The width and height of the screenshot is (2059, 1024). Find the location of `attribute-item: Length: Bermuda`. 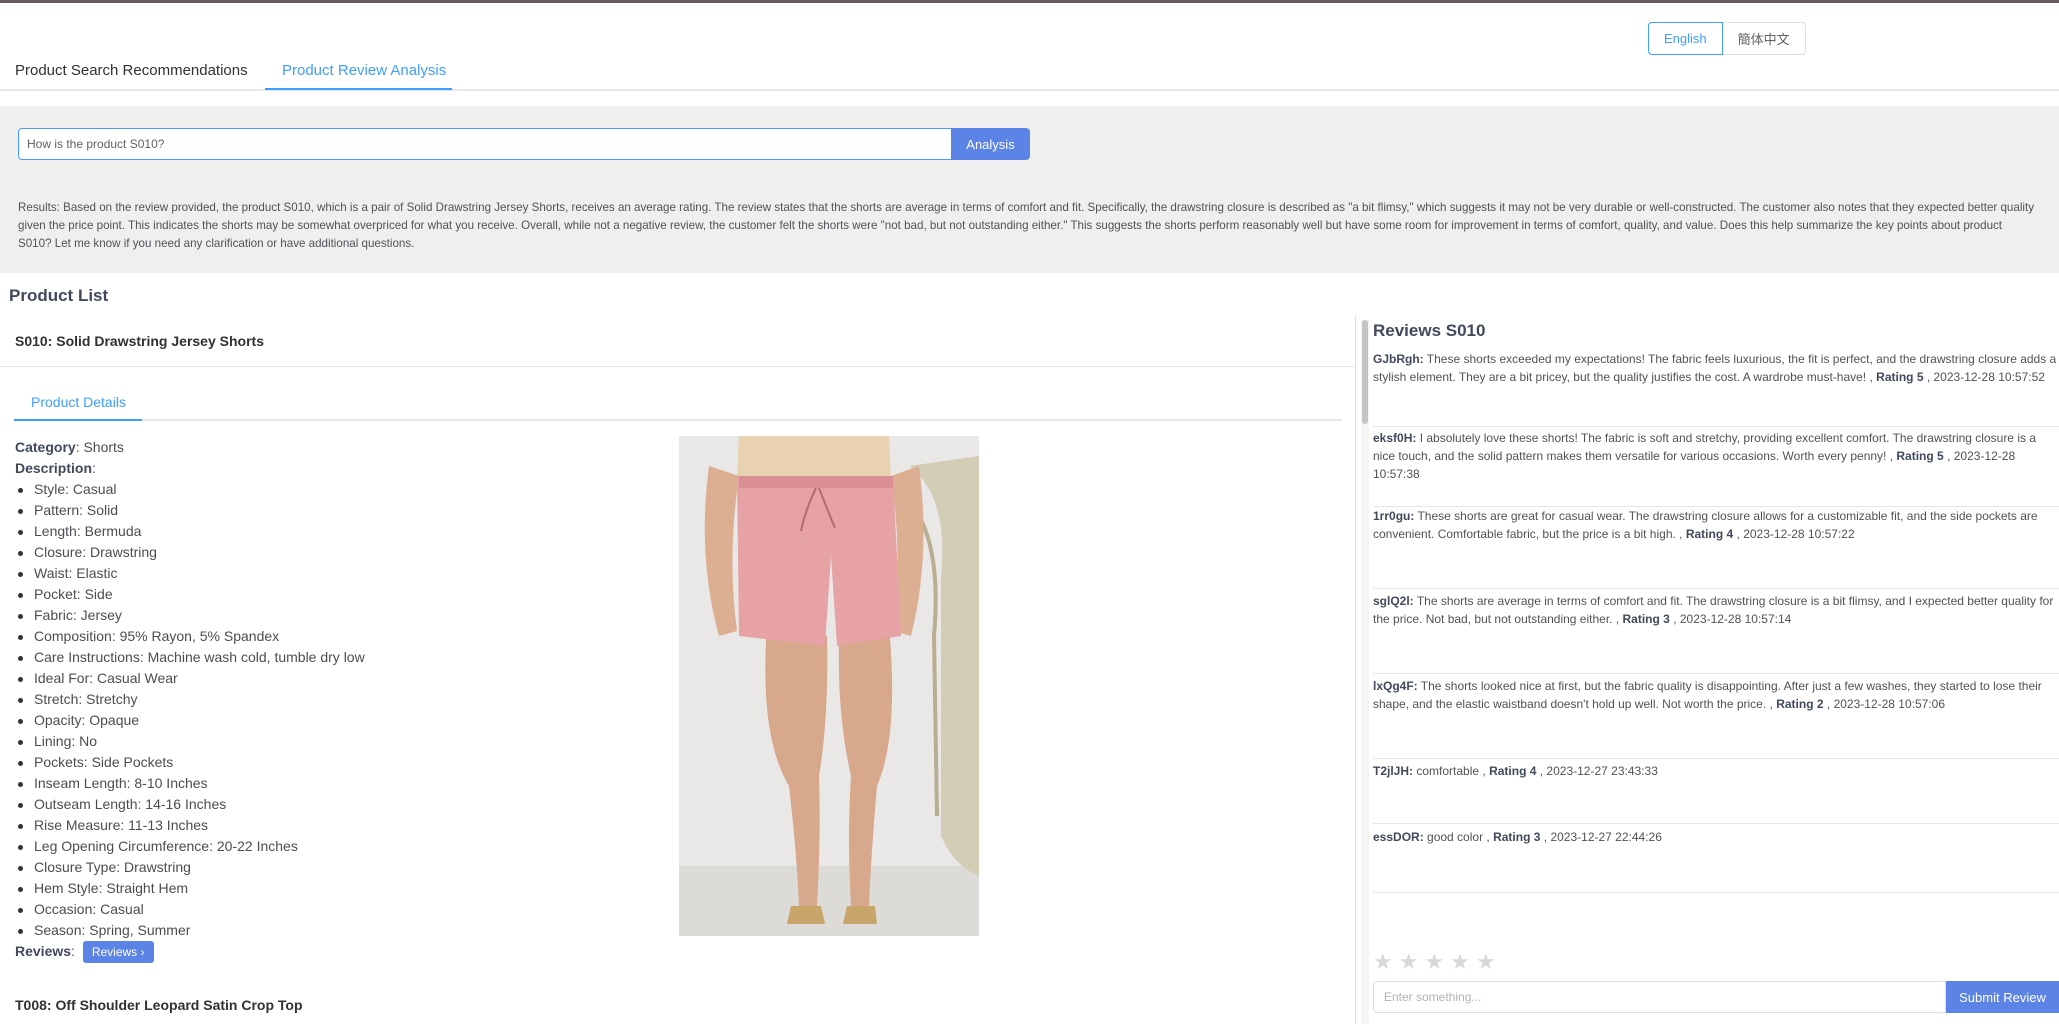

attribute-item: Length: Bermuda is located at coordinates (190, 531).